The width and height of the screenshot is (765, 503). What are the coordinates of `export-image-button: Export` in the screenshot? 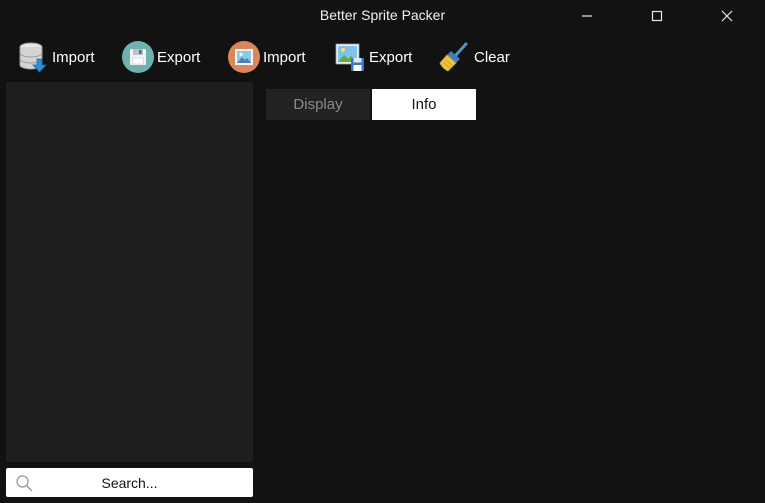 It's located at (373, 57).